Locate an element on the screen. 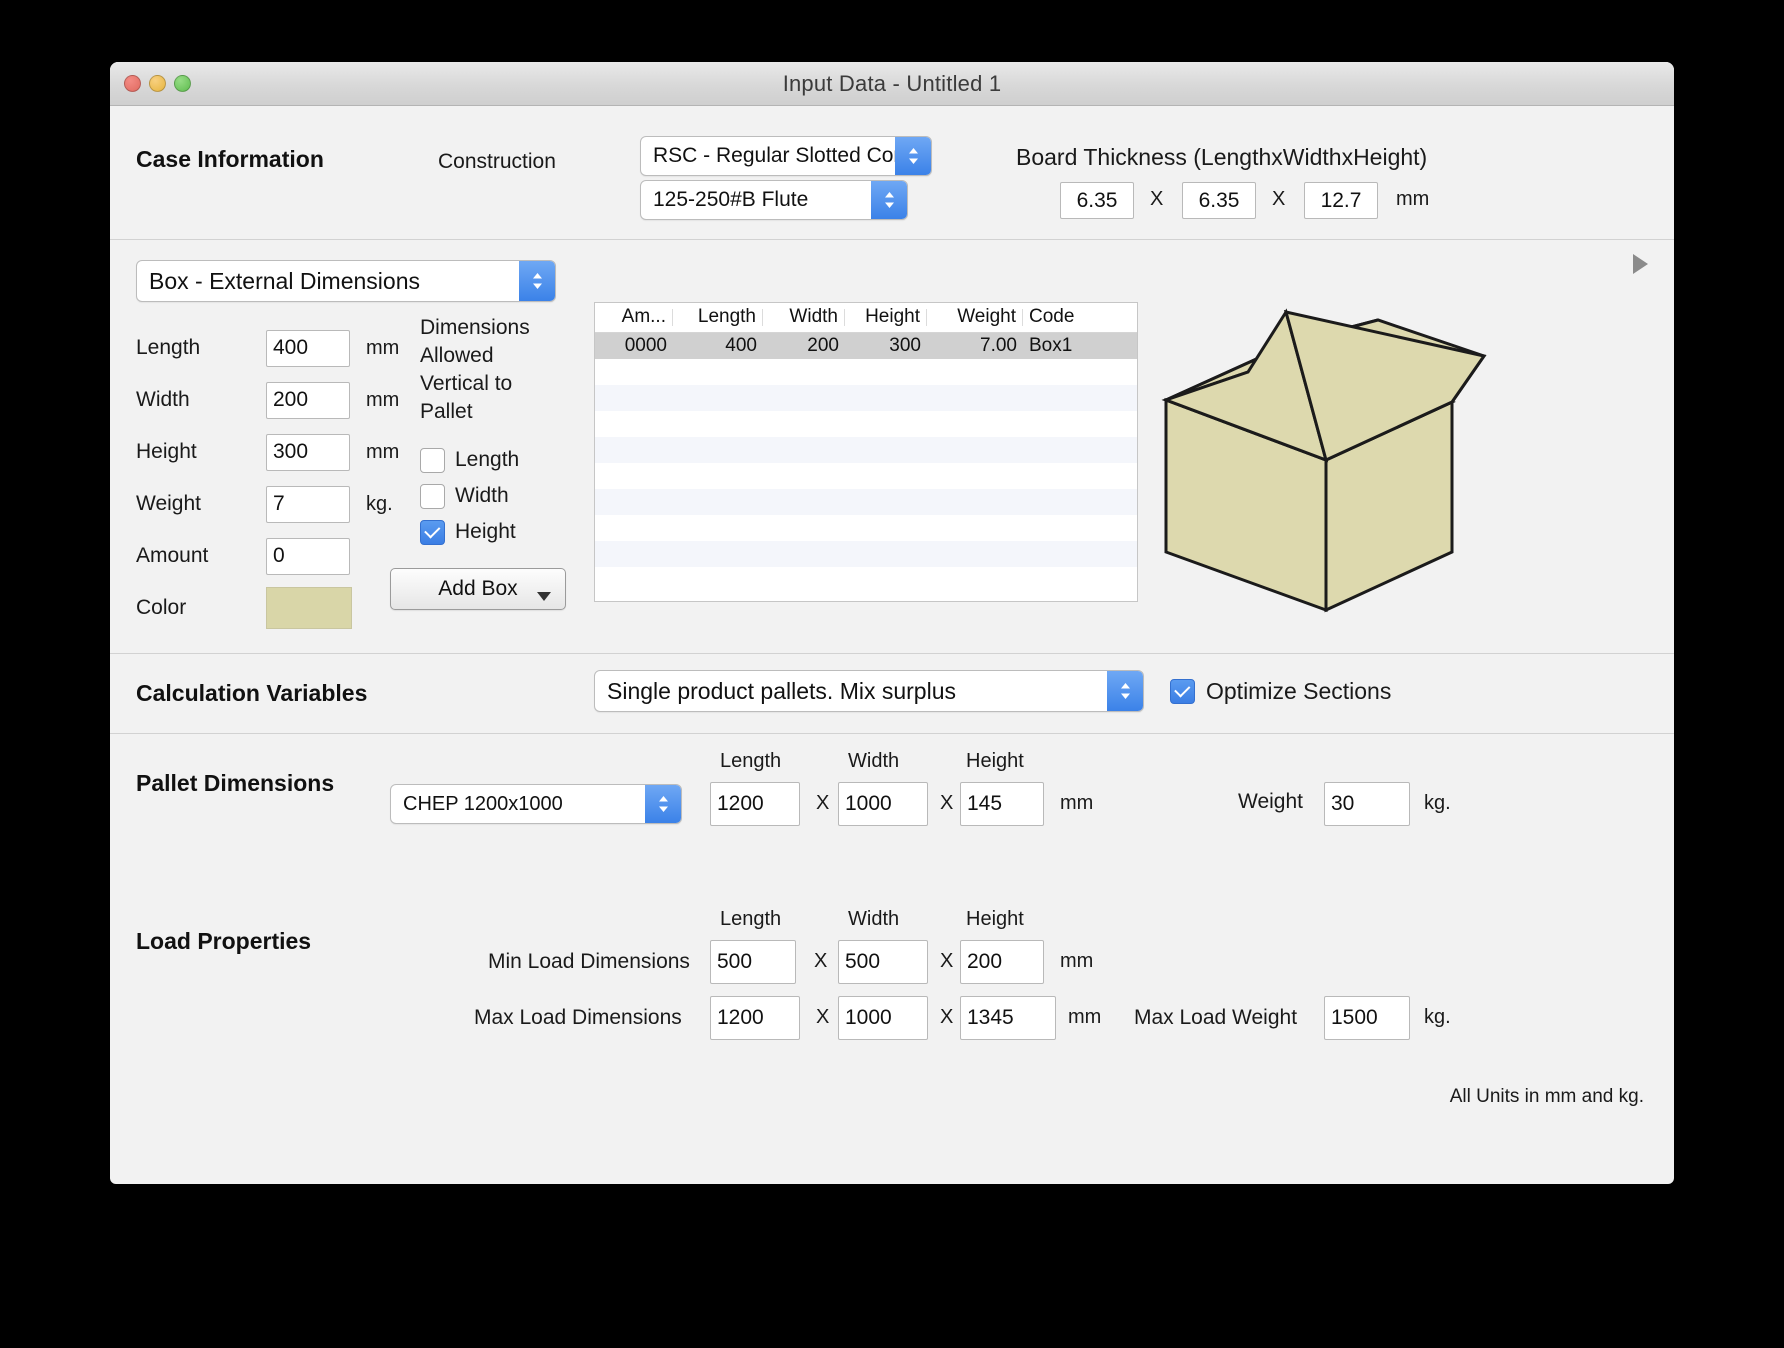 The width and height of the screenshot is (1784, 1348). minimize-window-icon is located at coordinates (157, 83).